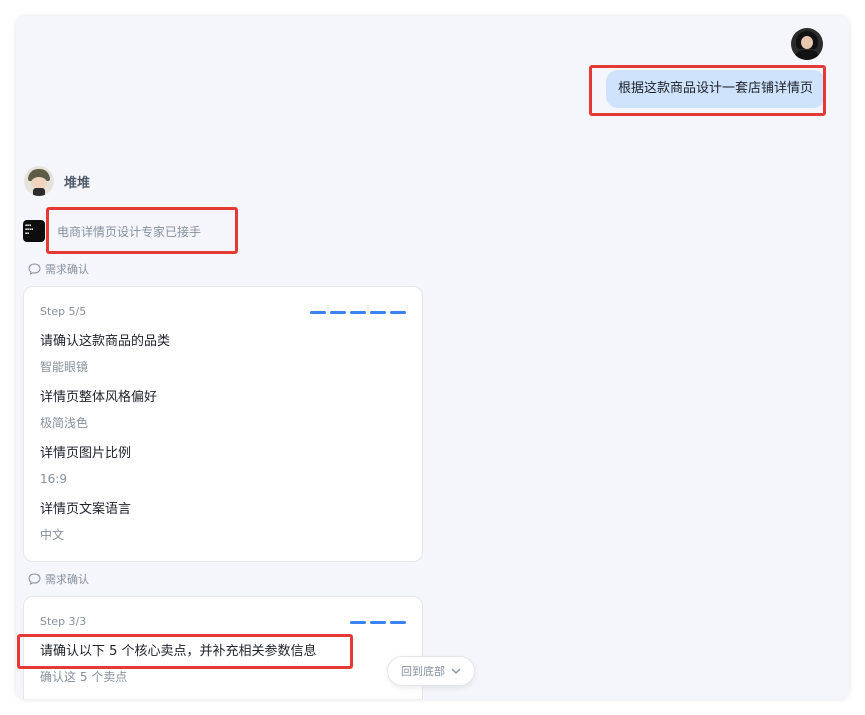  Describe the element at coordinates (34, 231) in the screenshot. I see `agent-logo-icon: ▪▪▪ ▪▪▪▪ ▪▪` at that location.